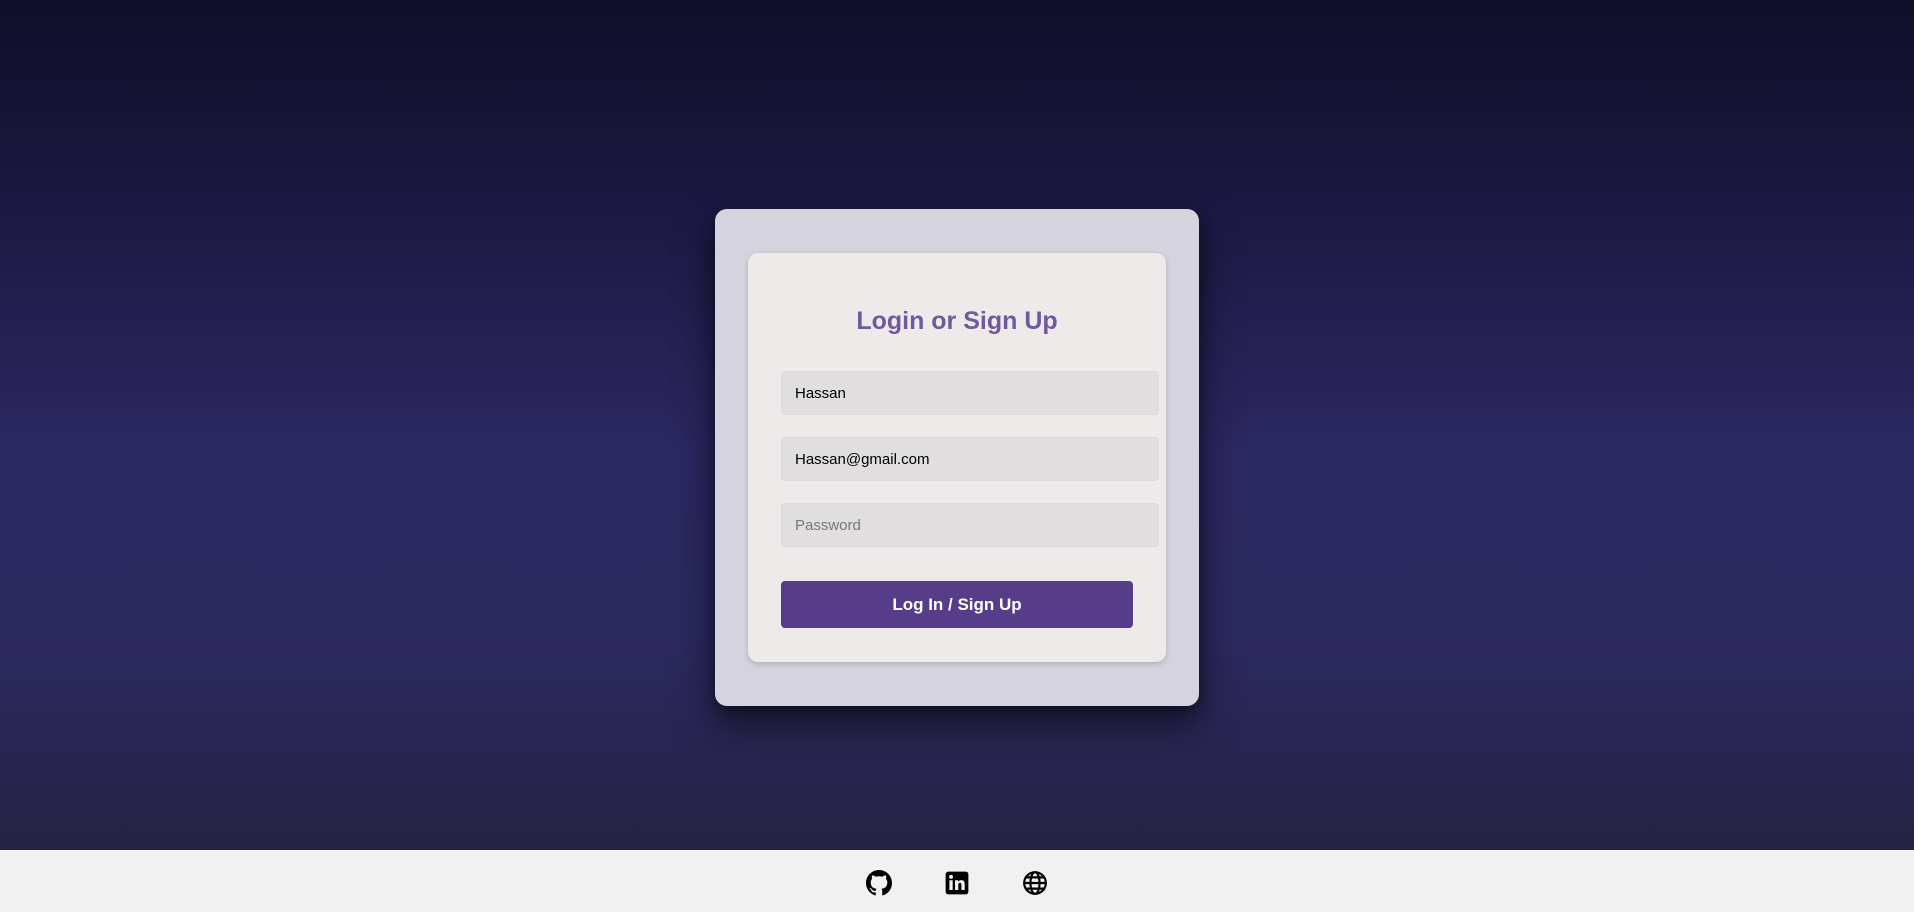  I want to click on linkedin-icon, so click(957, 883).